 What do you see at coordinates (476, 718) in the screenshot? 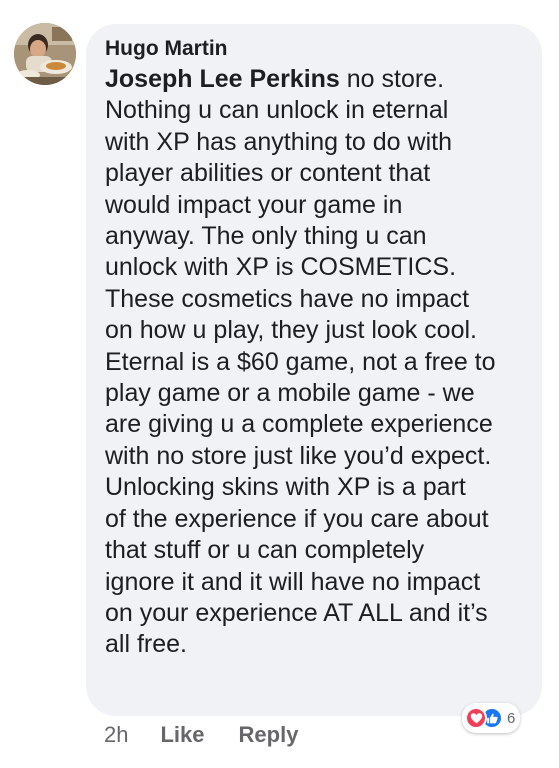
I see `heart-icon` at bounding box center [476, 718].